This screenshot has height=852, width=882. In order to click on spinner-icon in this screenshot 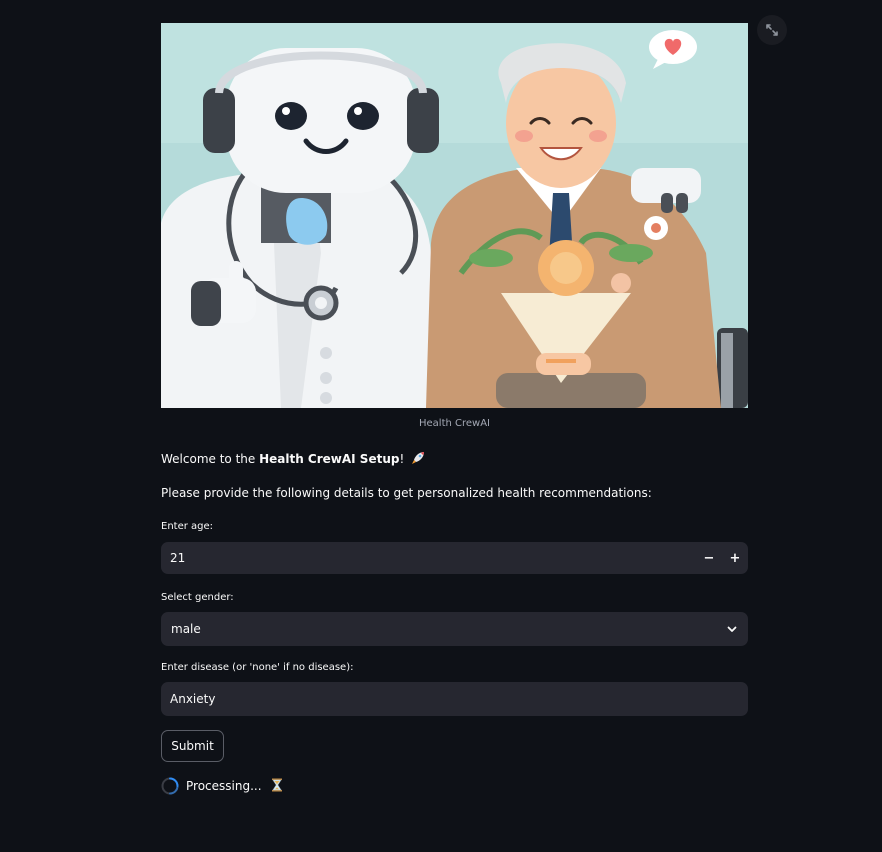, I will do `click(170, 786)`.